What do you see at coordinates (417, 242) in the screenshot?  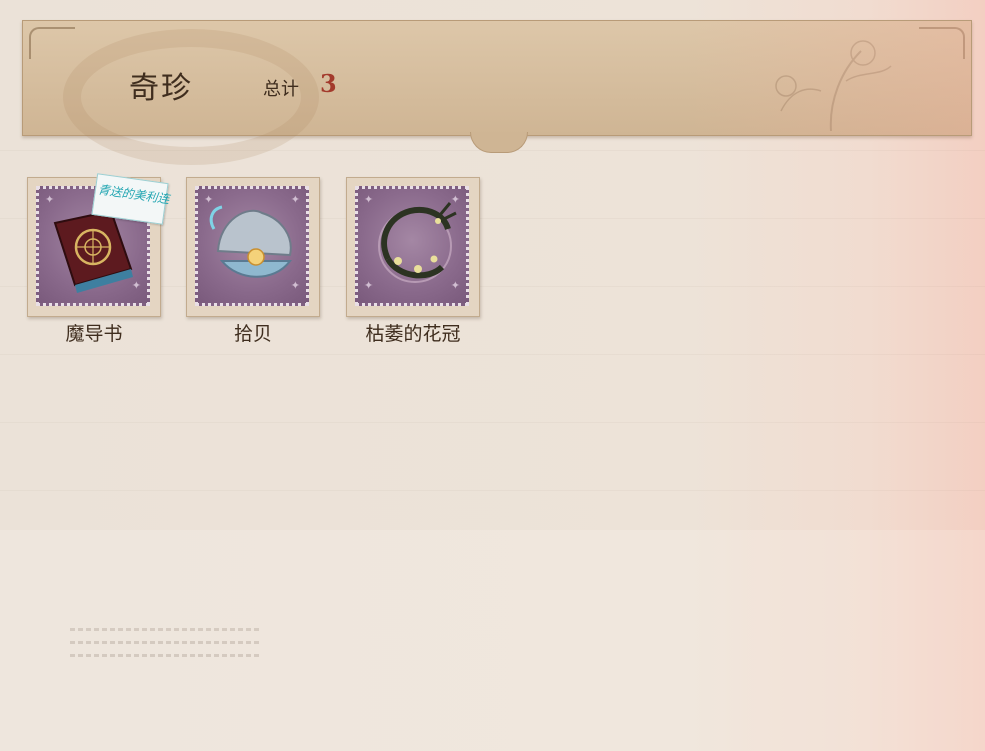 I see `withered-wreath-icon` at bounding box center [417, 242].